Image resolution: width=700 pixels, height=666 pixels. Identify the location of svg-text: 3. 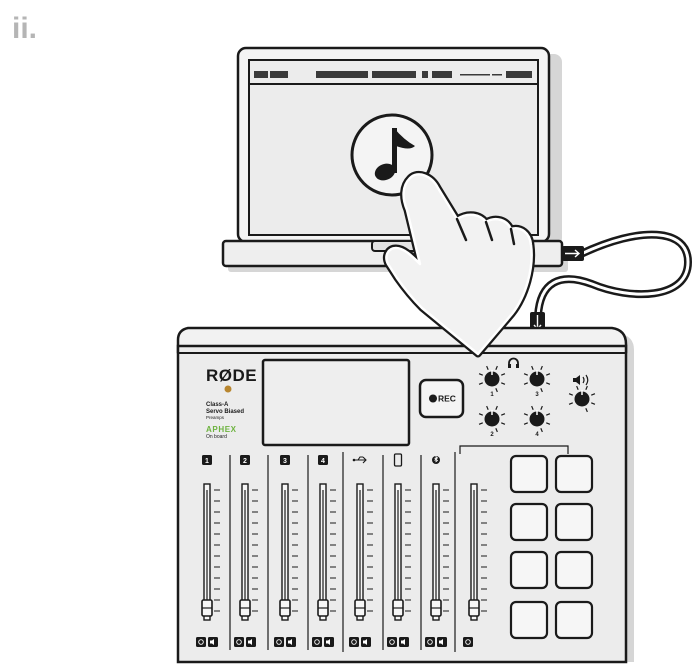
(285, 461).